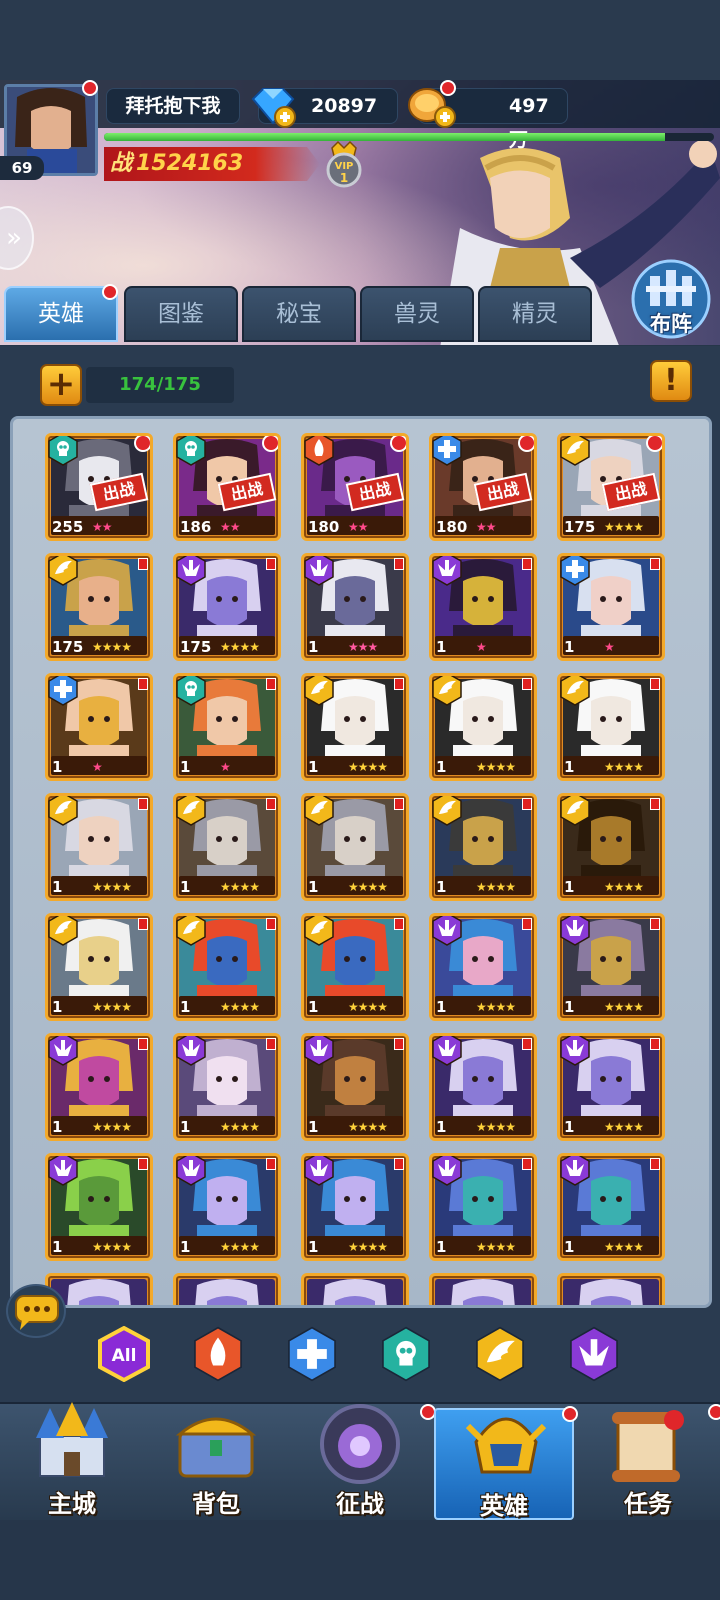 The width and height of the screenshot is (720, 1600). What do you see at coordinates (227, 487) in the screenshot?
I see `hero-card: 186 ★★ 出战` at bounding box center [227, 487].